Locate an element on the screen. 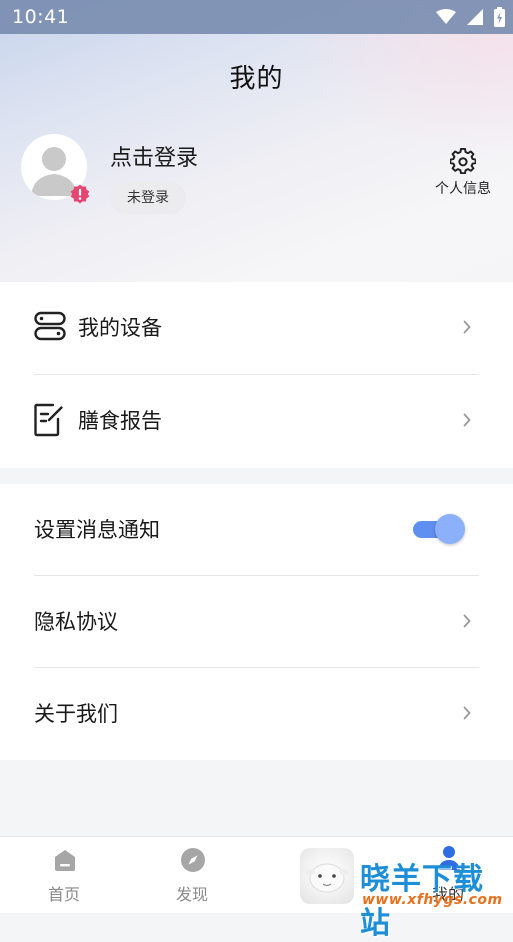  menu-item-my-devices: 我的设备 is located at coordinates (256, 328).